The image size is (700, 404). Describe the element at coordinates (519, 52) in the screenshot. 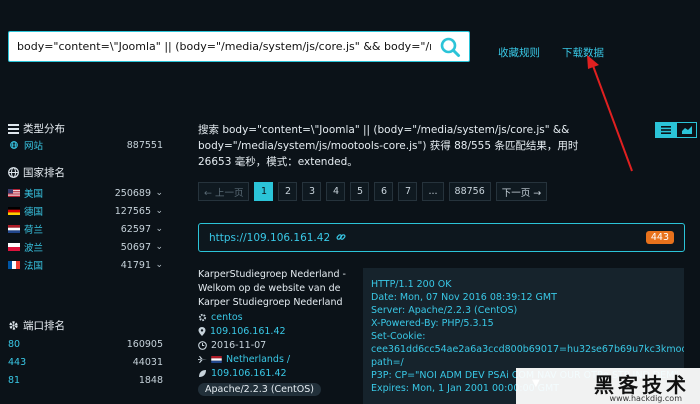

I see `rules-link: 收藏规则` at that location.